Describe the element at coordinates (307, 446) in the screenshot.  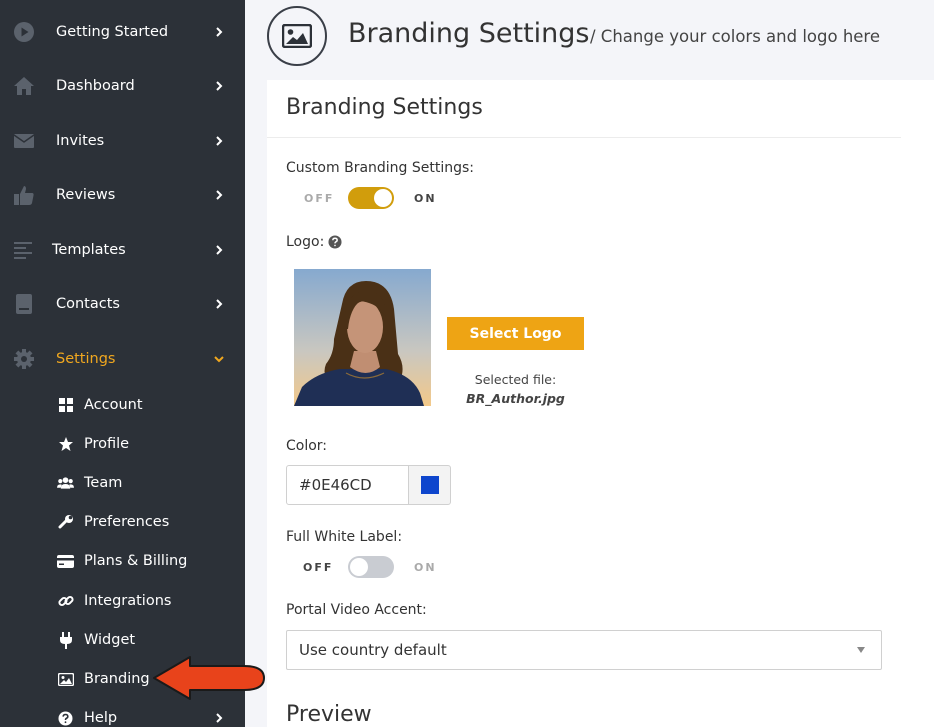
I see `color-label: Color:` at that location.